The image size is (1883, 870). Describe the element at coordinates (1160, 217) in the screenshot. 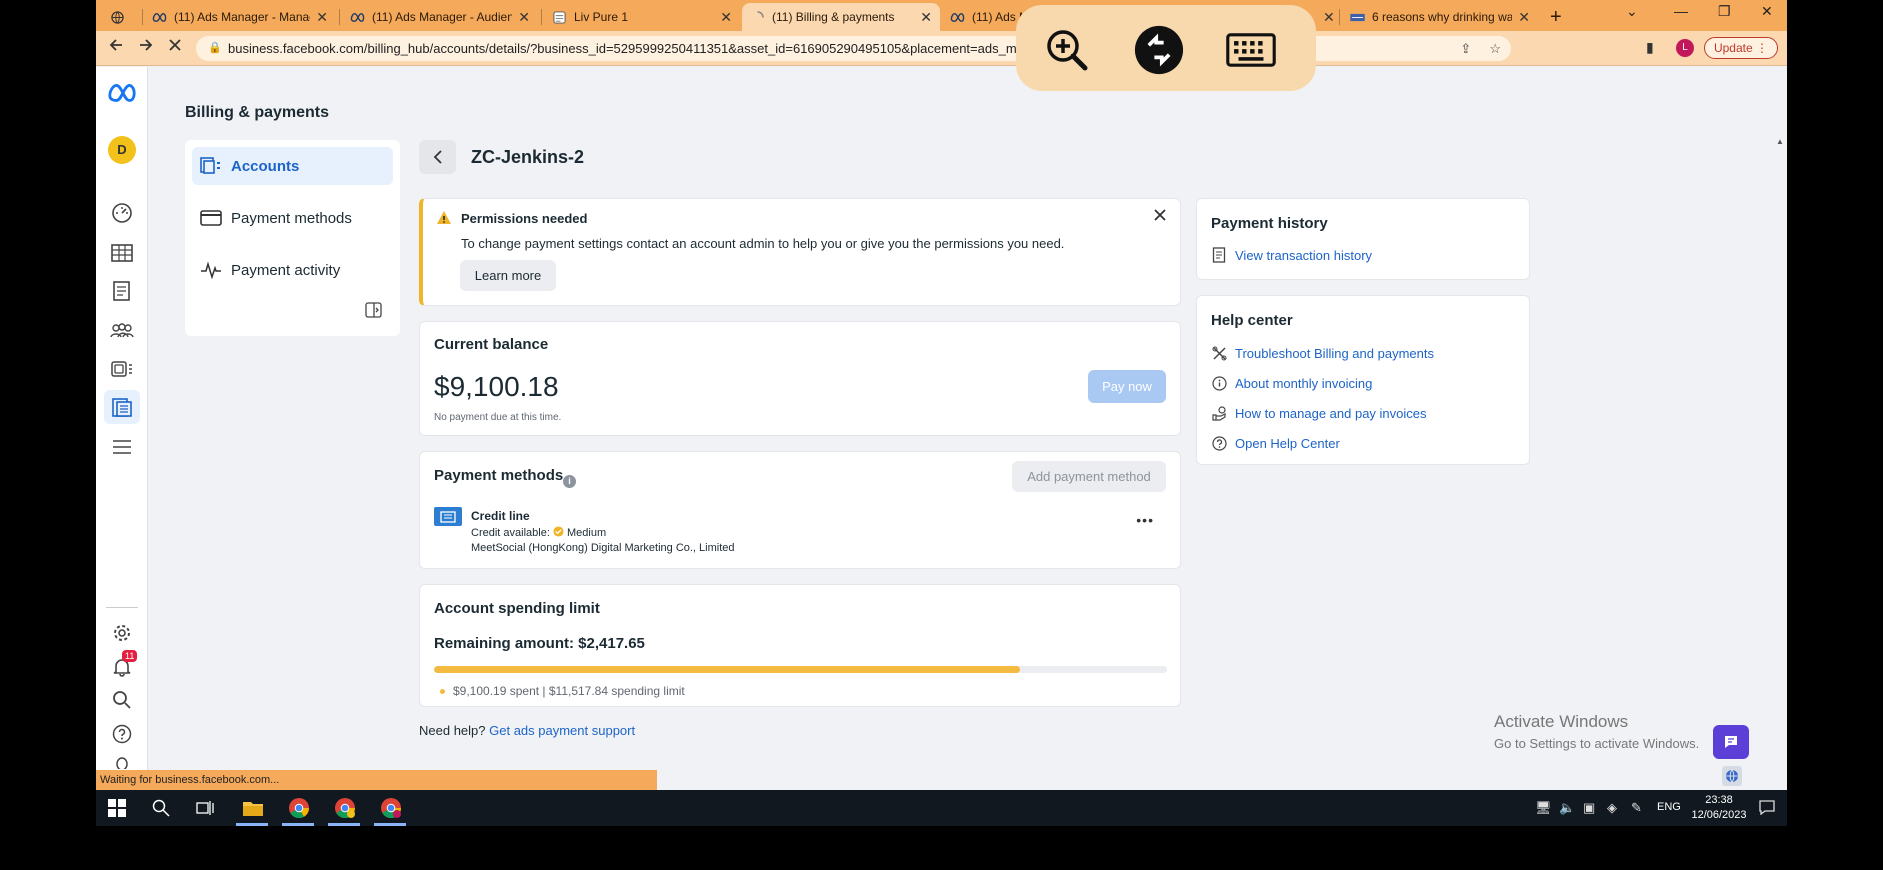

I see `close-icon` at that location.